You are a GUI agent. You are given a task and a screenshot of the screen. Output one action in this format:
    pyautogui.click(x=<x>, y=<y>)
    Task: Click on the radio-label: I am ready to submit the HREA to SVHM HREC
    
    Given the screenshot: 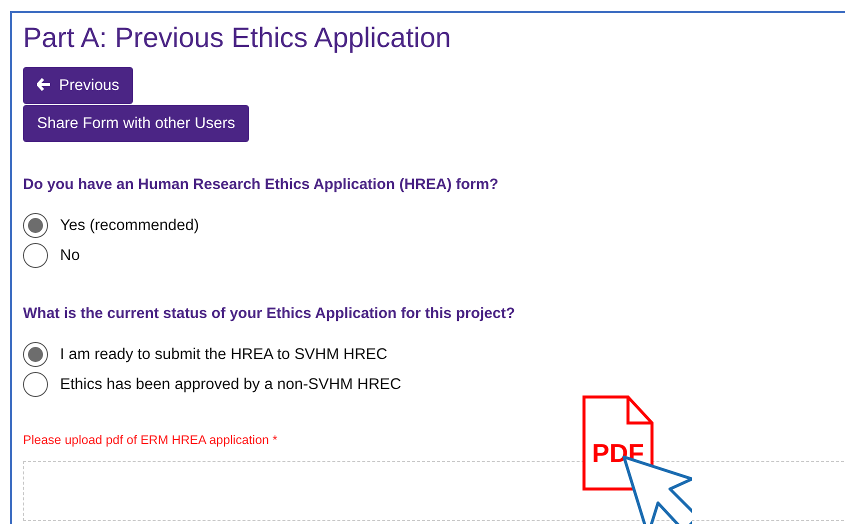 What is the action you would take?
    pyautogui.click(x=224, y=354)
    